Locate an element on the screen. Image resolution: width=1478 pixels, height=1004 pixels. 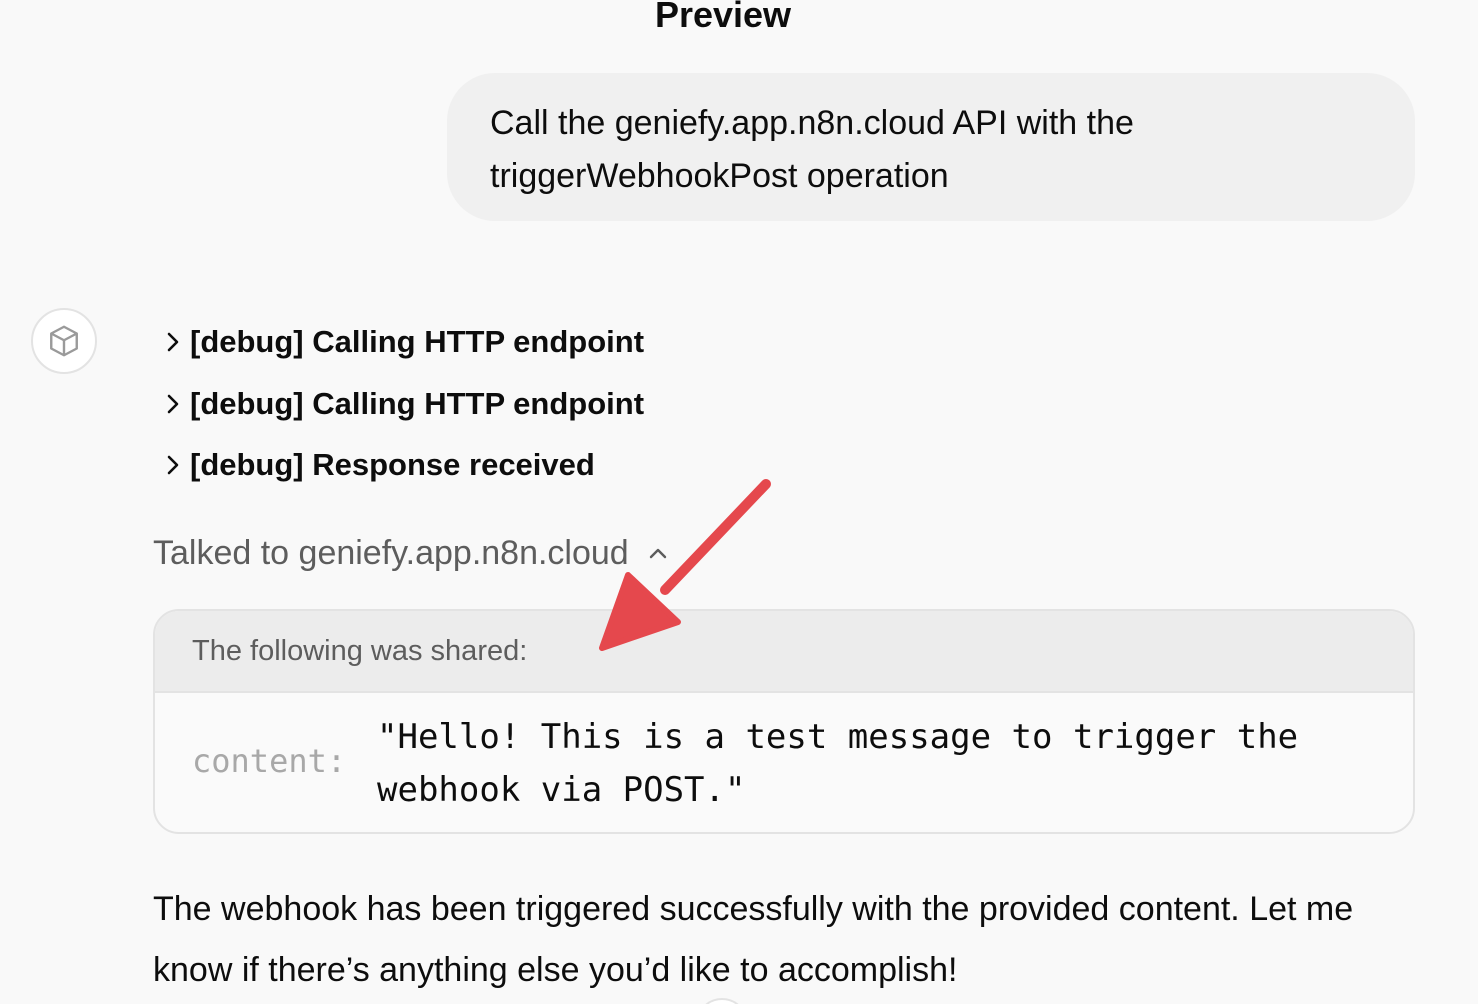
talked-to-toggle: Talked to geniefy.app.n8n.cloud is located at coordinates (411, 553).